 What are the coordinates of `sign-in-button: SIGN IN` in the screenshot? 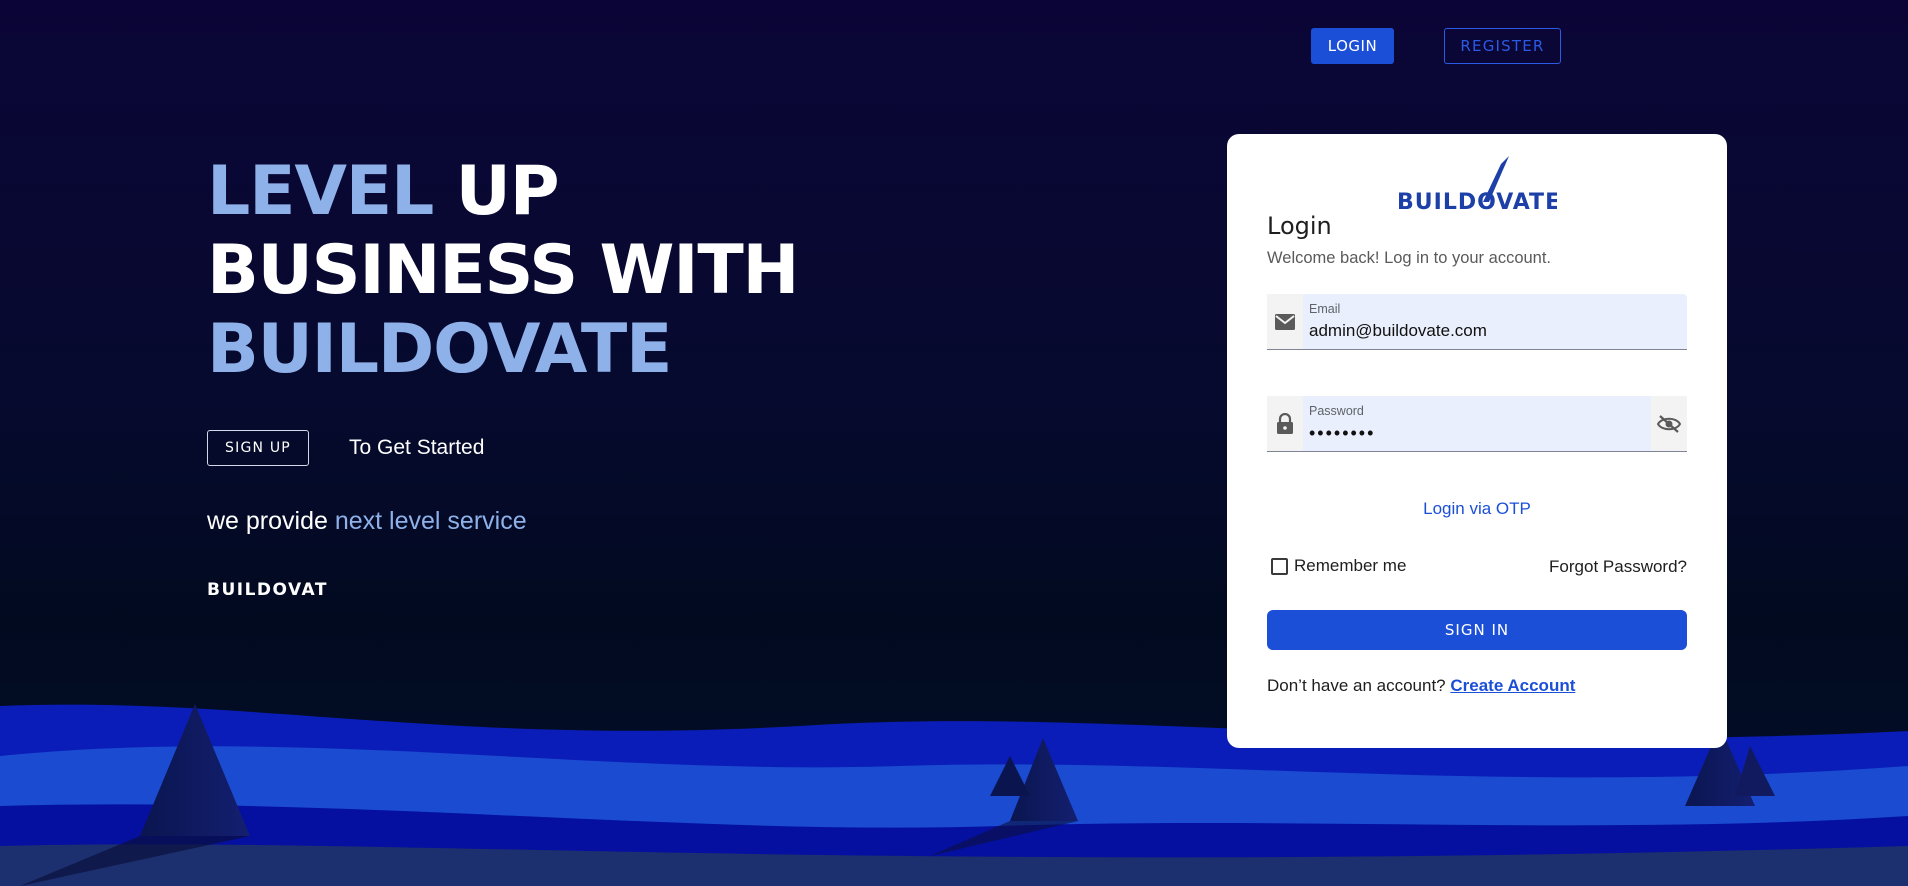 It's located at (1477, 630).